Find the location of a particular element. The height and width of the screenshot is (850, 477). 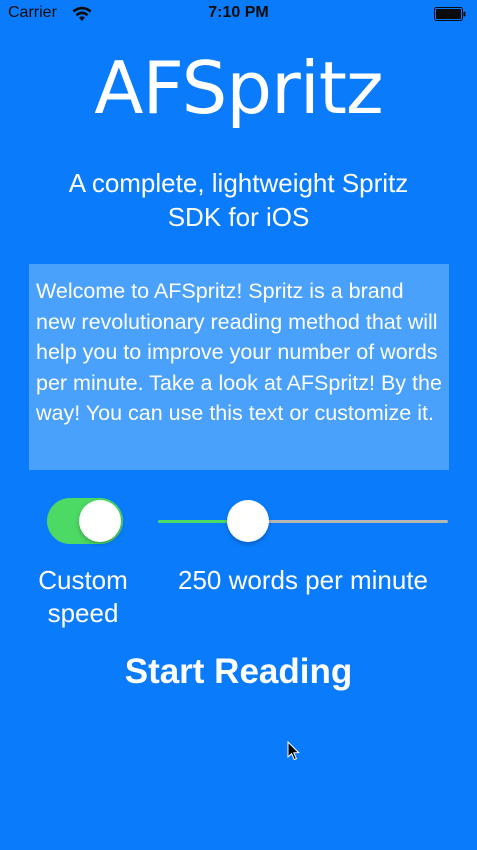

status-time: 7:10 PM is located at coordinates (238, 12).